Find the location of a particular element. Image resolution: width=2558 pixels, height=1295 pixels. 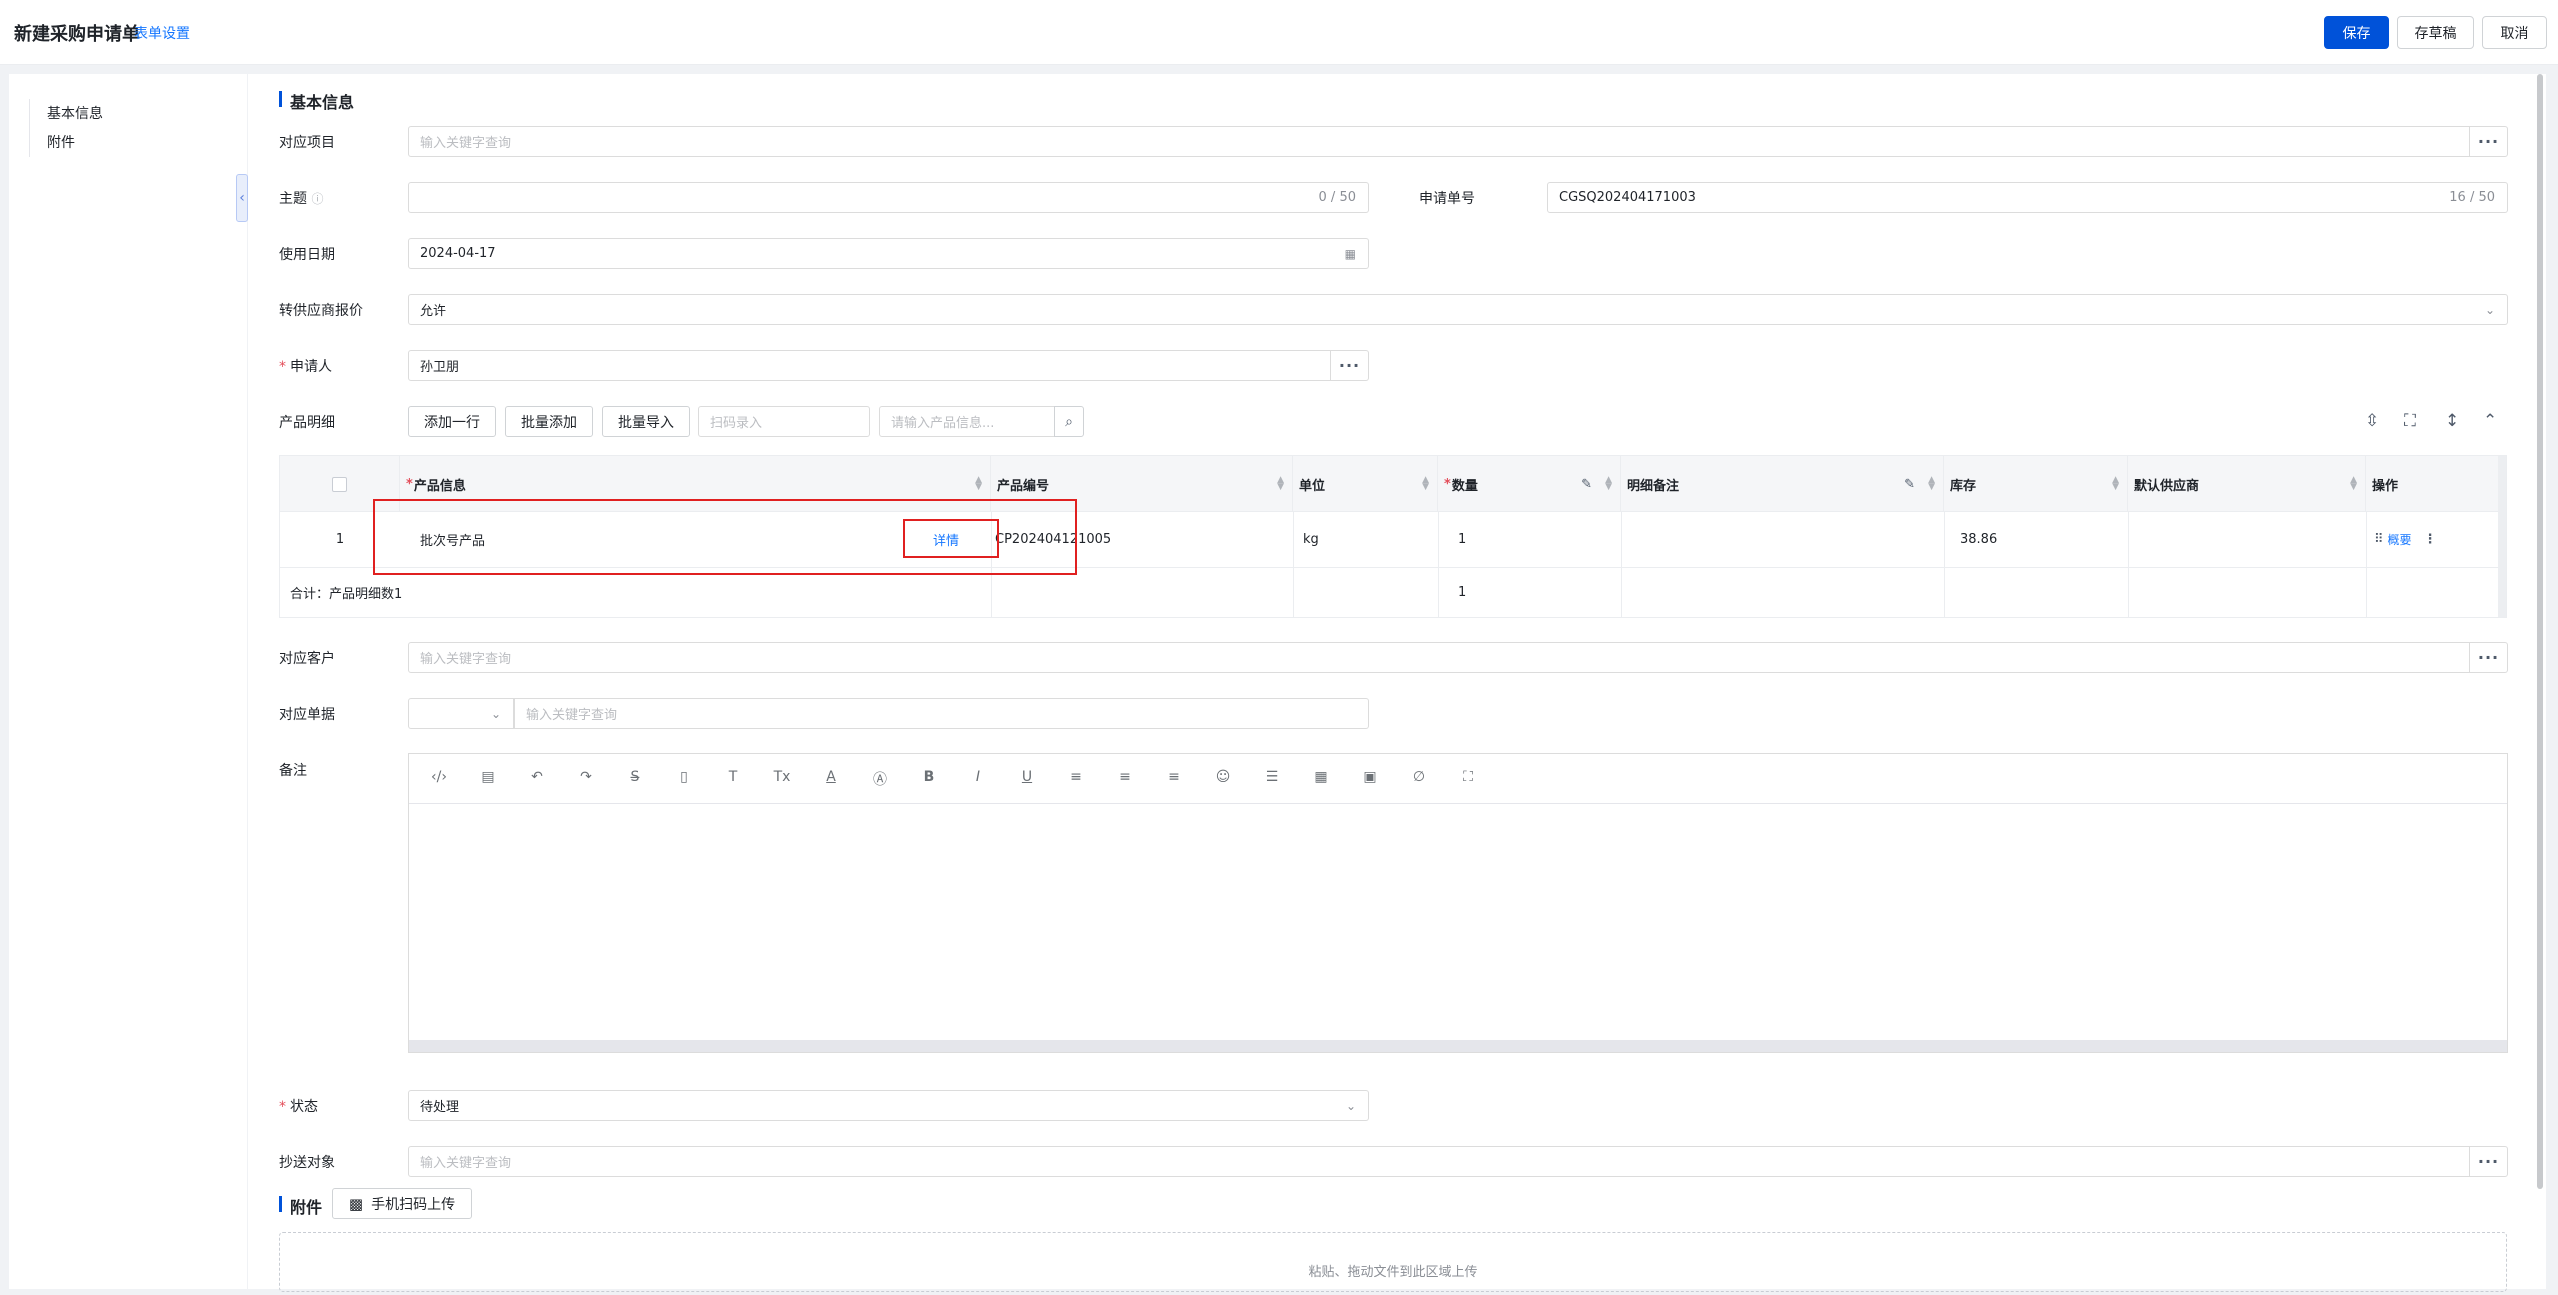

remark-label: 备注 is located at coordinates (293, 771).